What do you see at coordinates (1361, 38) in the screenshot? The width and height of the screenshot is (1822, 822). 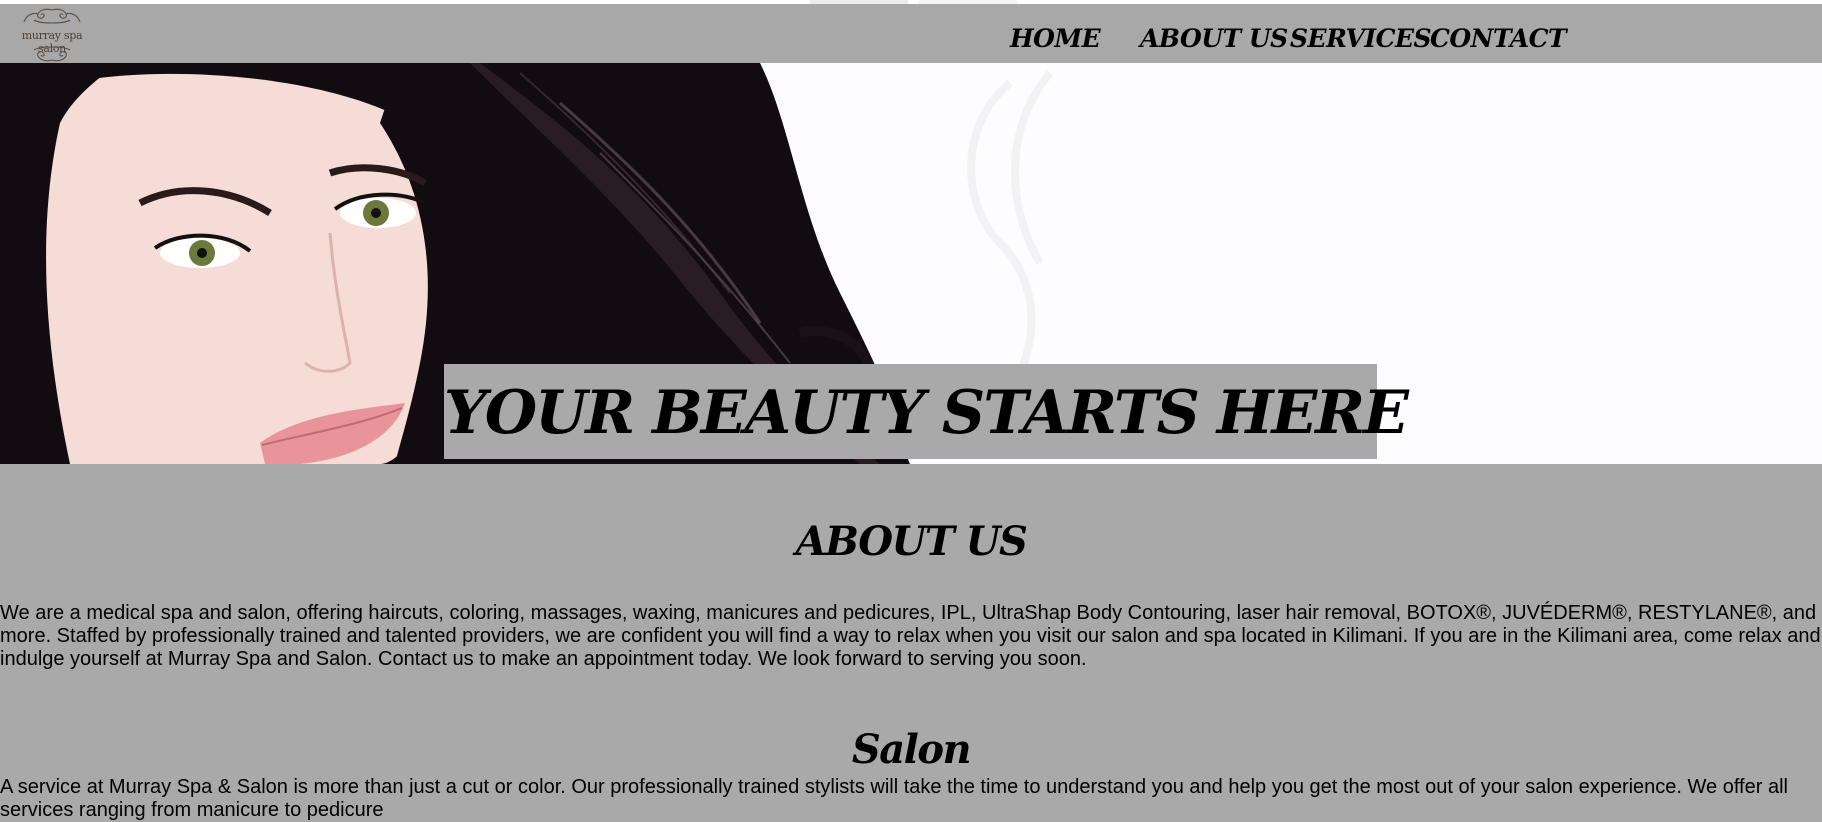 I see `nav-item-services: SERVICES` at bounding box center [1361, 38].